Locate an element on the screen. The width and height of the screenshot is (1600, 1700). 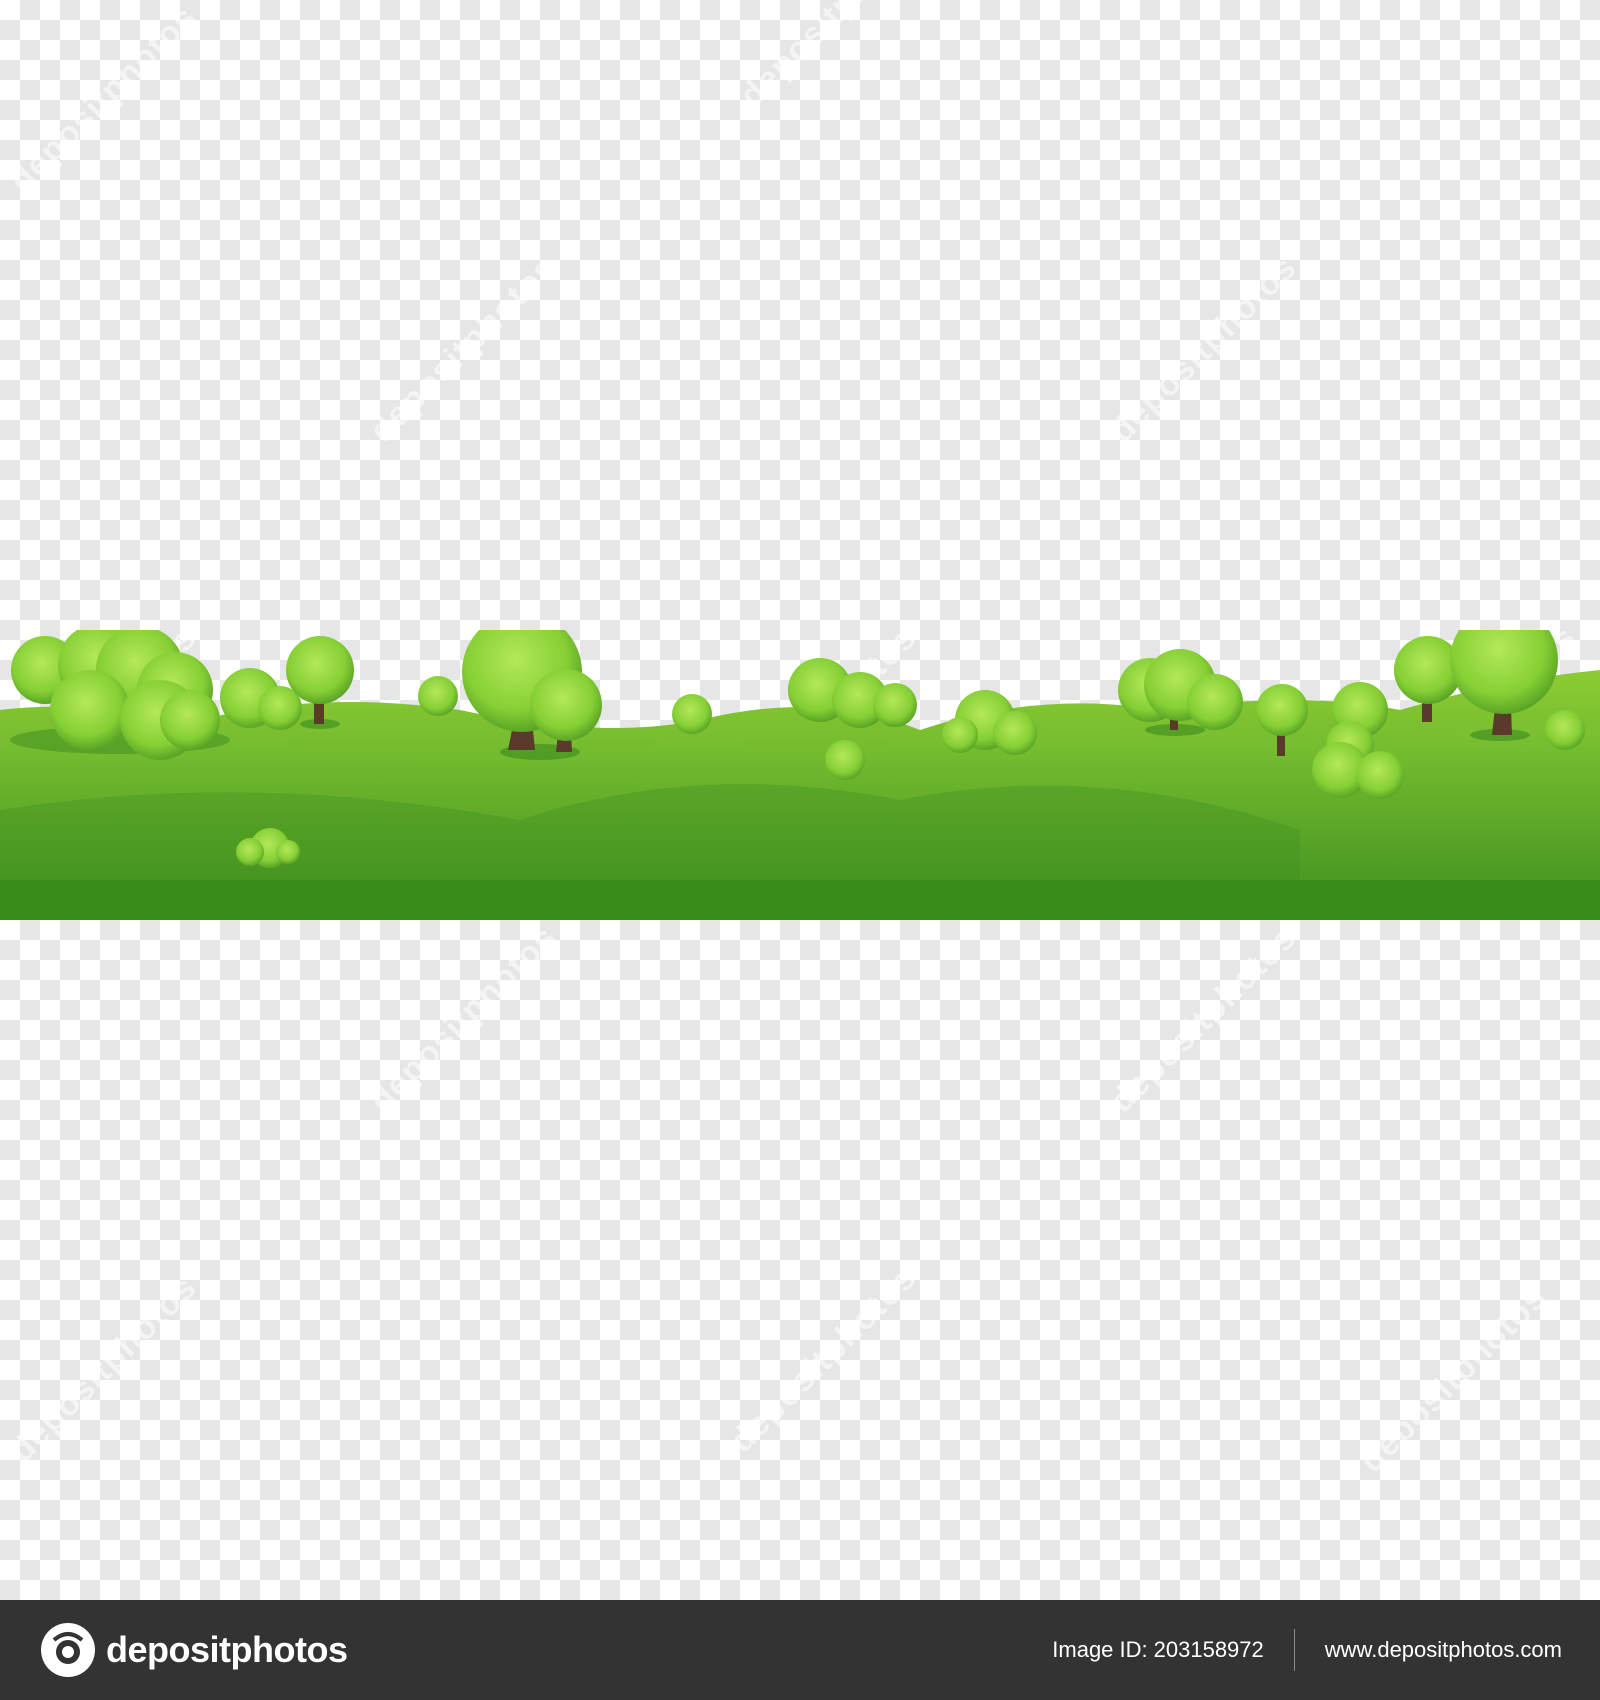
ground-strip is located at coordinates (800, 900).